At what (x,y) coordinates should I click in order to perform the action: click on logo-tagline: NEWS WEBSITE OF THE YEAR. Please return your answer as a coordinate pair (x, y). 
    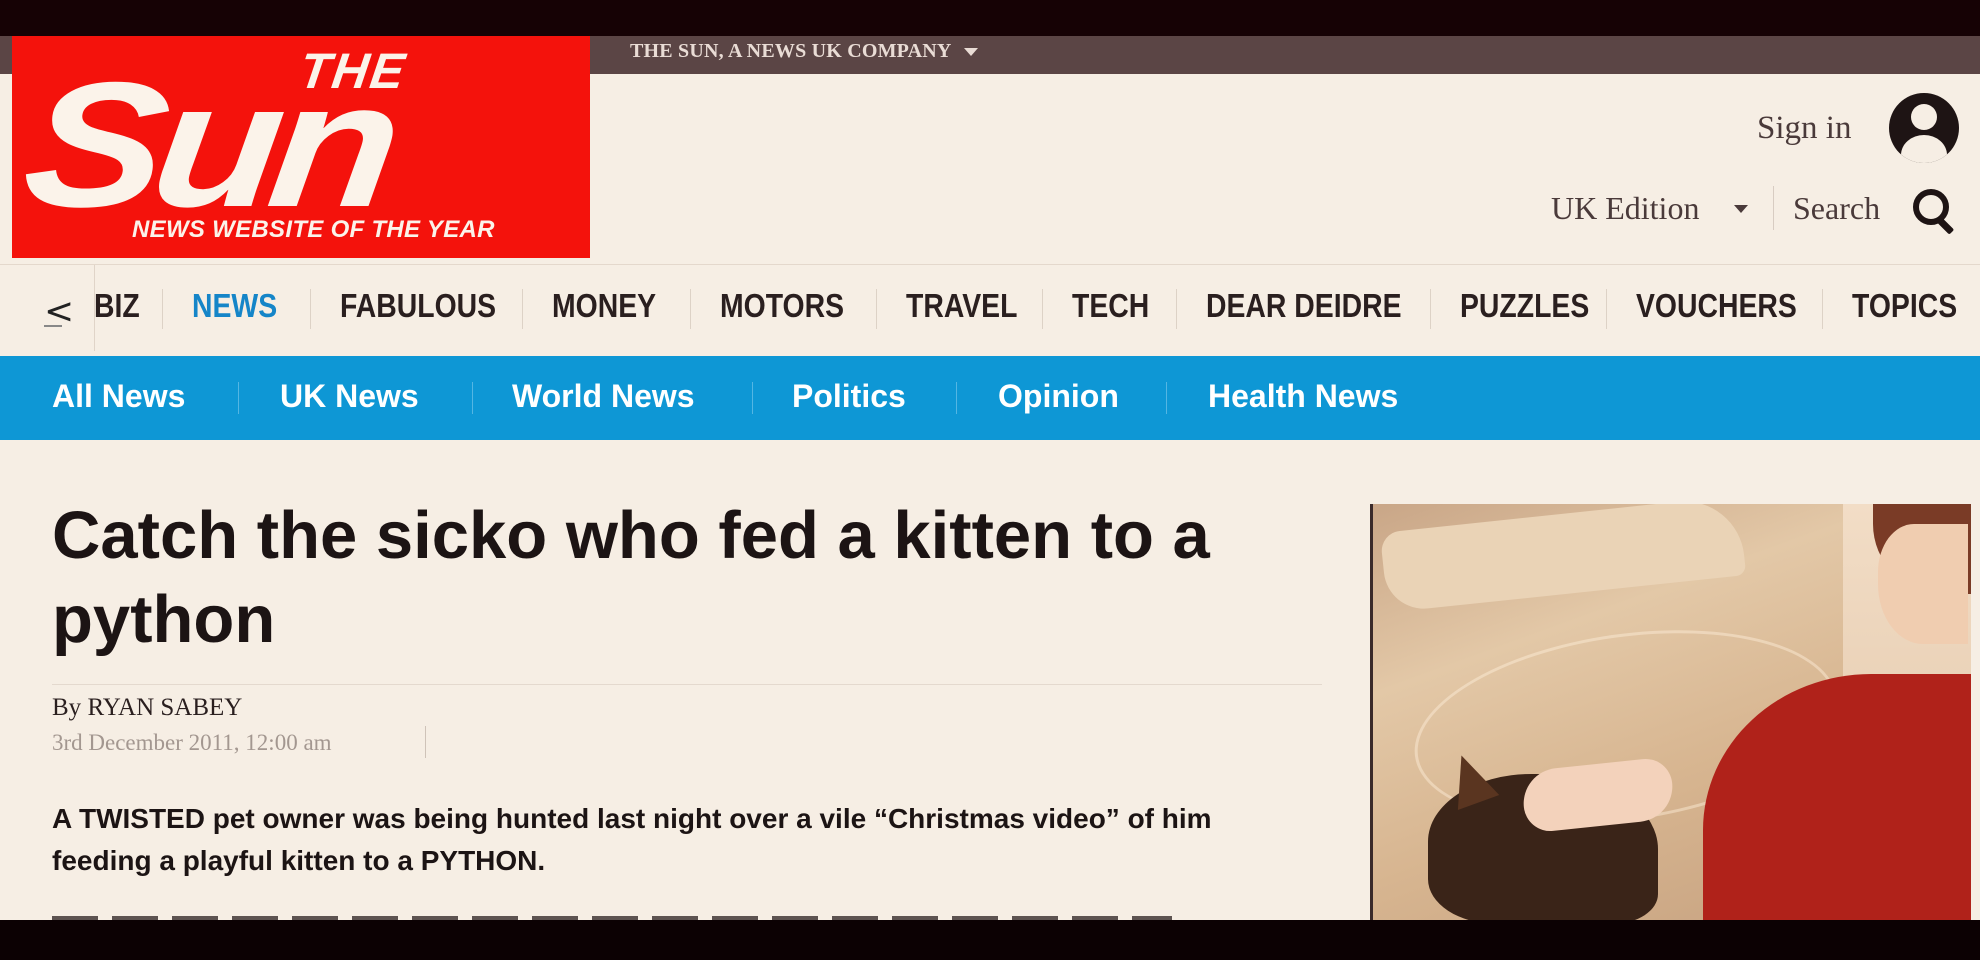
    Looking at the image, I should click on (313, 229).